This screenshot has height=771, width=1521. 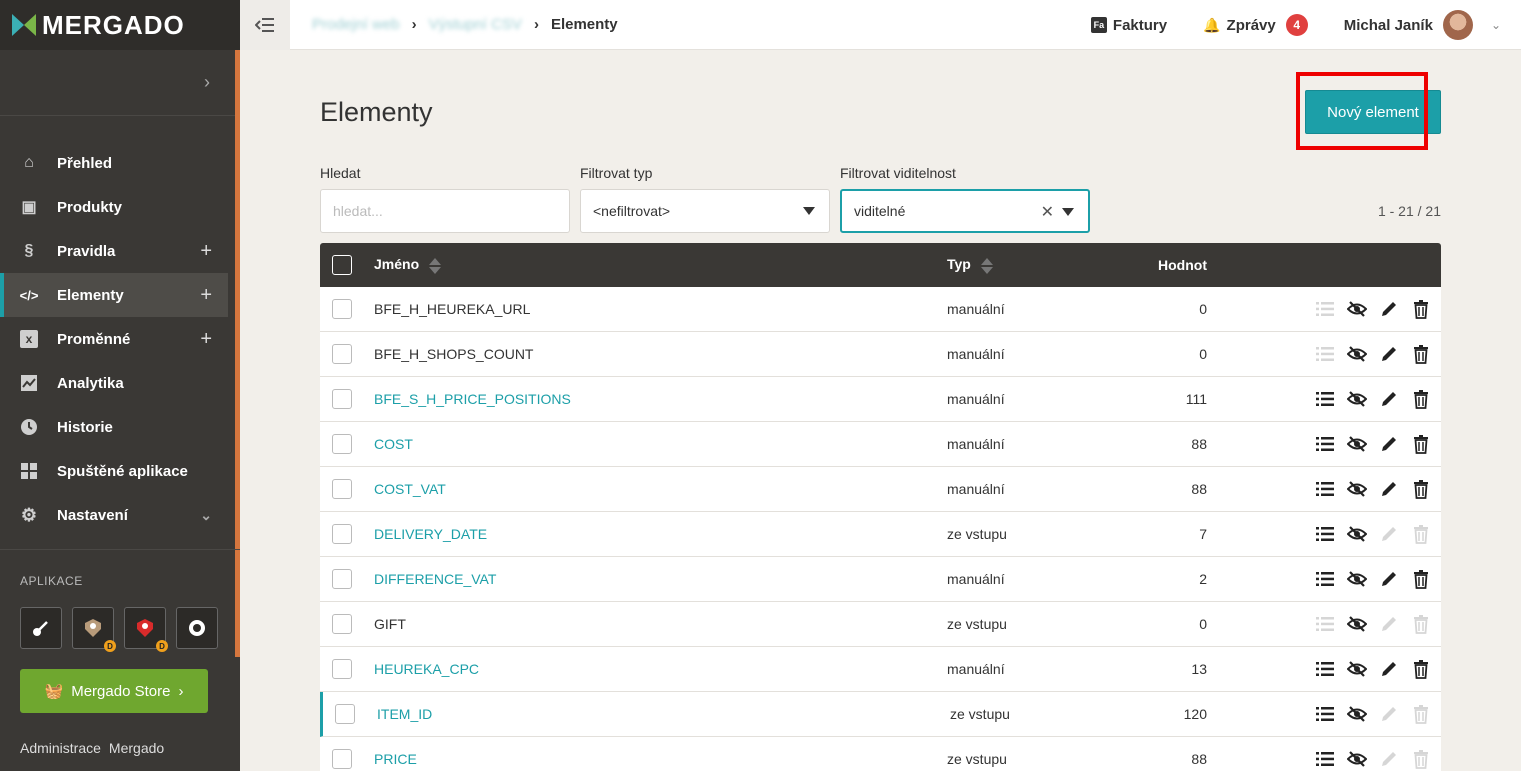 What do you see at coordinates (114, 691) in the screenshot?
I see `mergado-store-button: 🧺 Mergado Store ›` at bounding box center [114, 691].